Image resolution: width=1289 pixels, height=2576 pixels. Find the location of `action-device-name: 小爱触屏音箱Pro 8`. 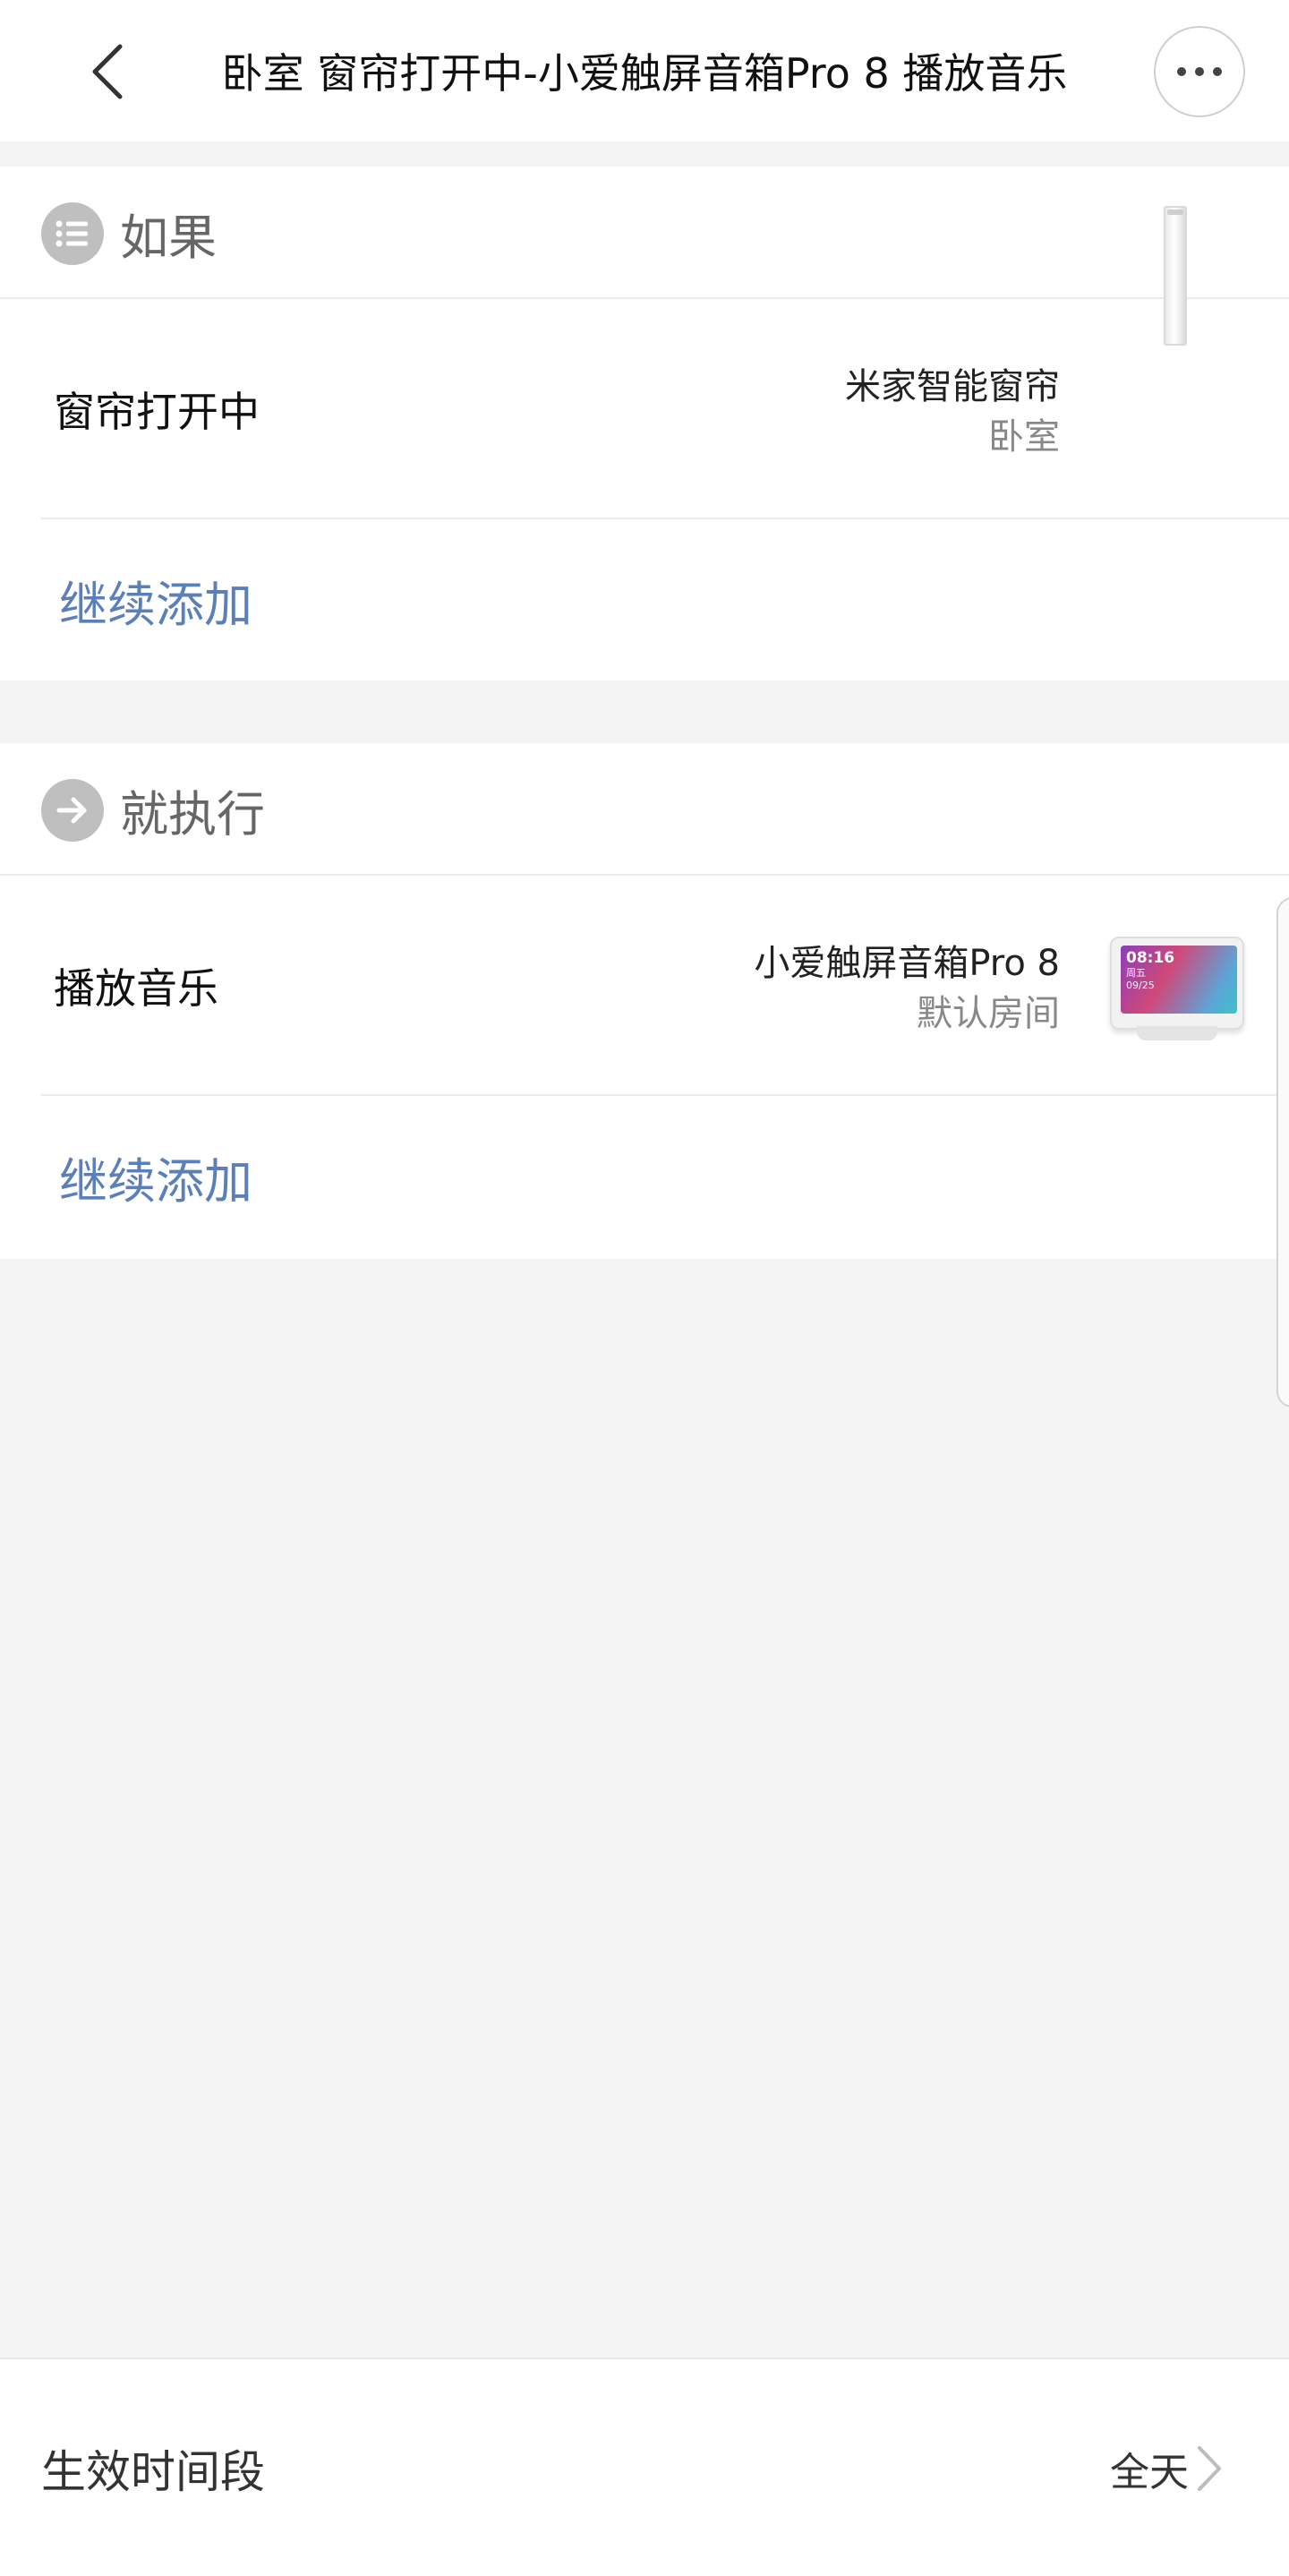

action-device-name: 小爱触屏音箱Pro 8 is located at coordinates (907, 964).